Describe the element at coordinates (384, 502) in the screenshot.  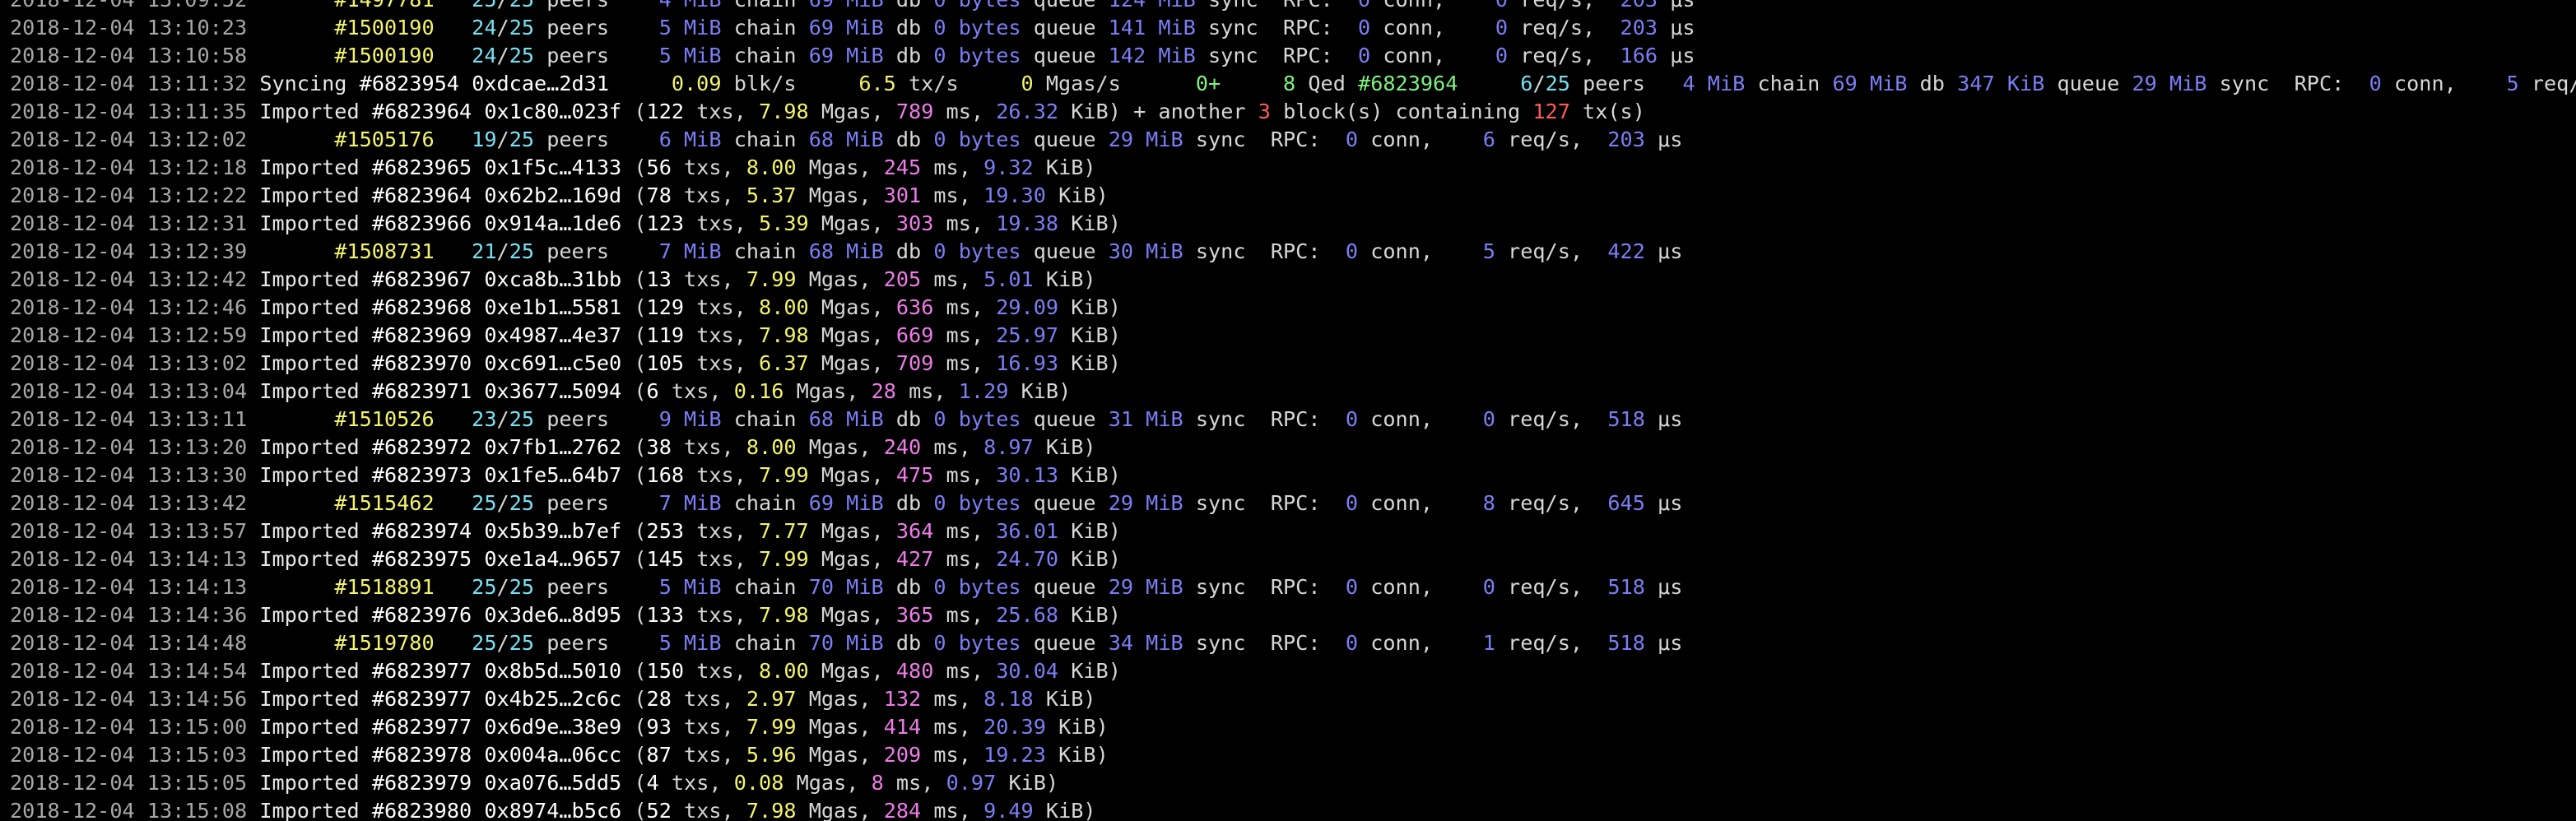
I see `block-number: #1515462` at that location.